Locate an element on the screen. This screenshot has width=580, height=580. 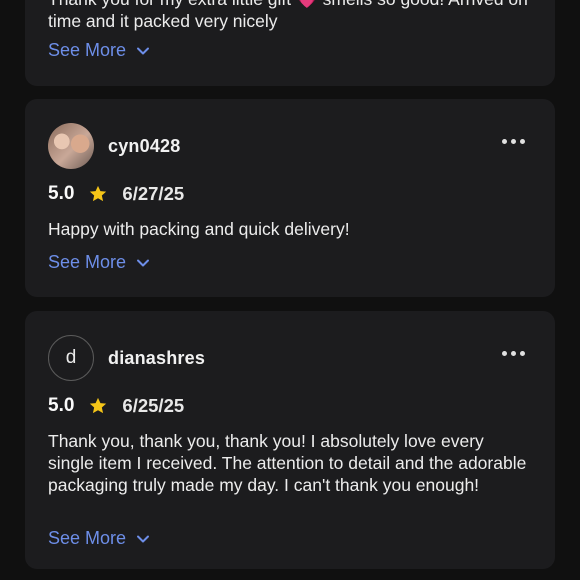
reviewer-username: dianashres is located at coordinates (156, 358).